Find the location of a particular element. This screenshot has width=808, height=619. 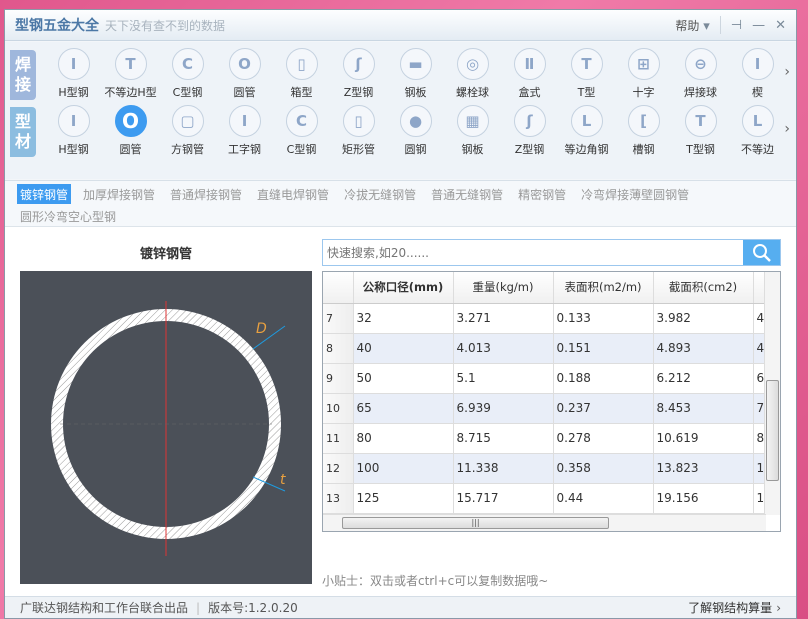

table-cell: 15.717 is located at coordinates (503, 498).